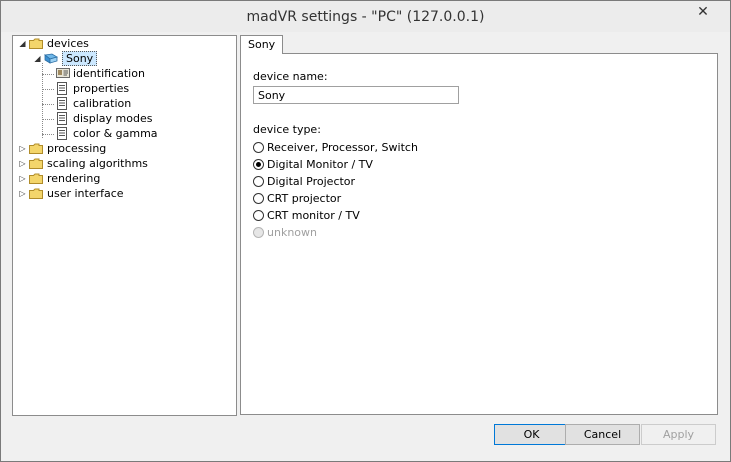 Image resolution: width=731 pixels, height=462 pixels. I want to click on tree-item-processing: ▷ processing, so click(62, 148).